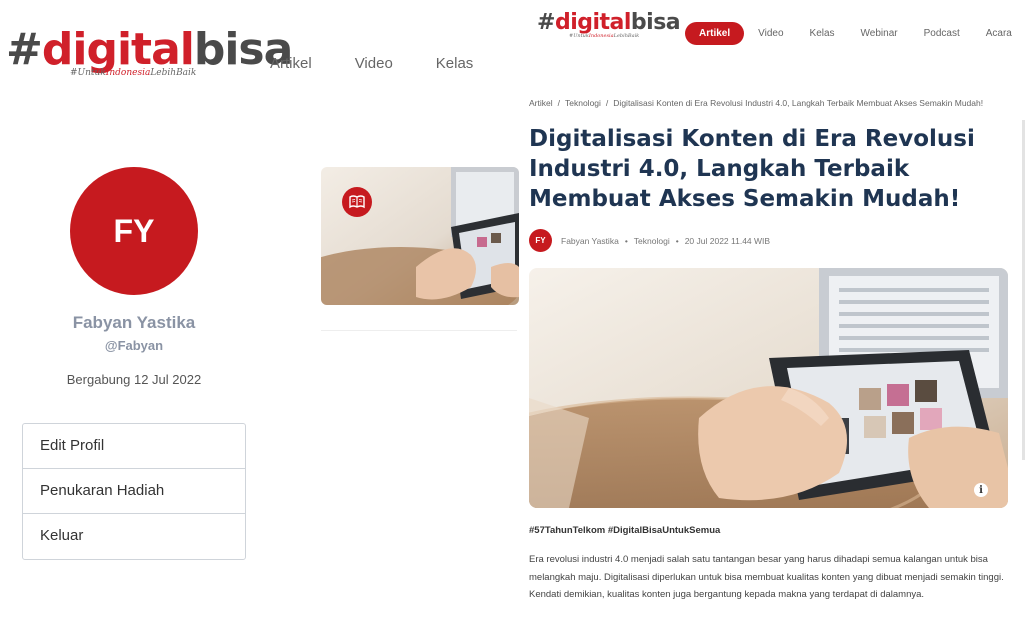  What do you see at coordinates (541, 103) in the screenshot?
I see `breadcrumb-artikel: Artikel` at bounding box center [541, 103].